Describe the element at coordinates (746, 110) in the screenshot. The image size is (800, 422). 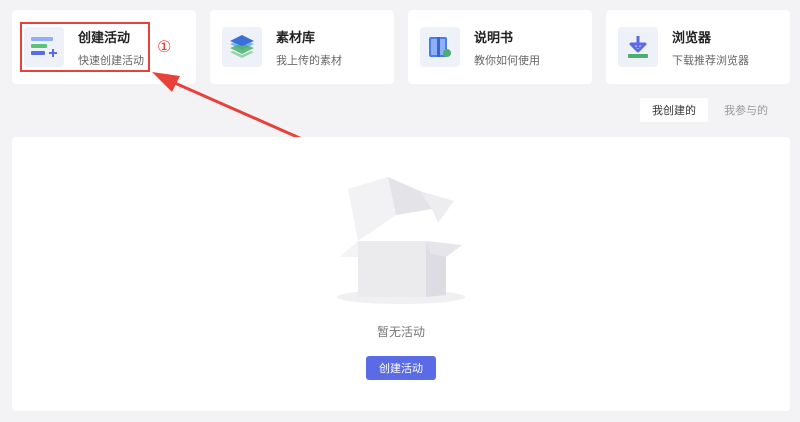
I see `tab-my-participated: 我参与的` at that location.